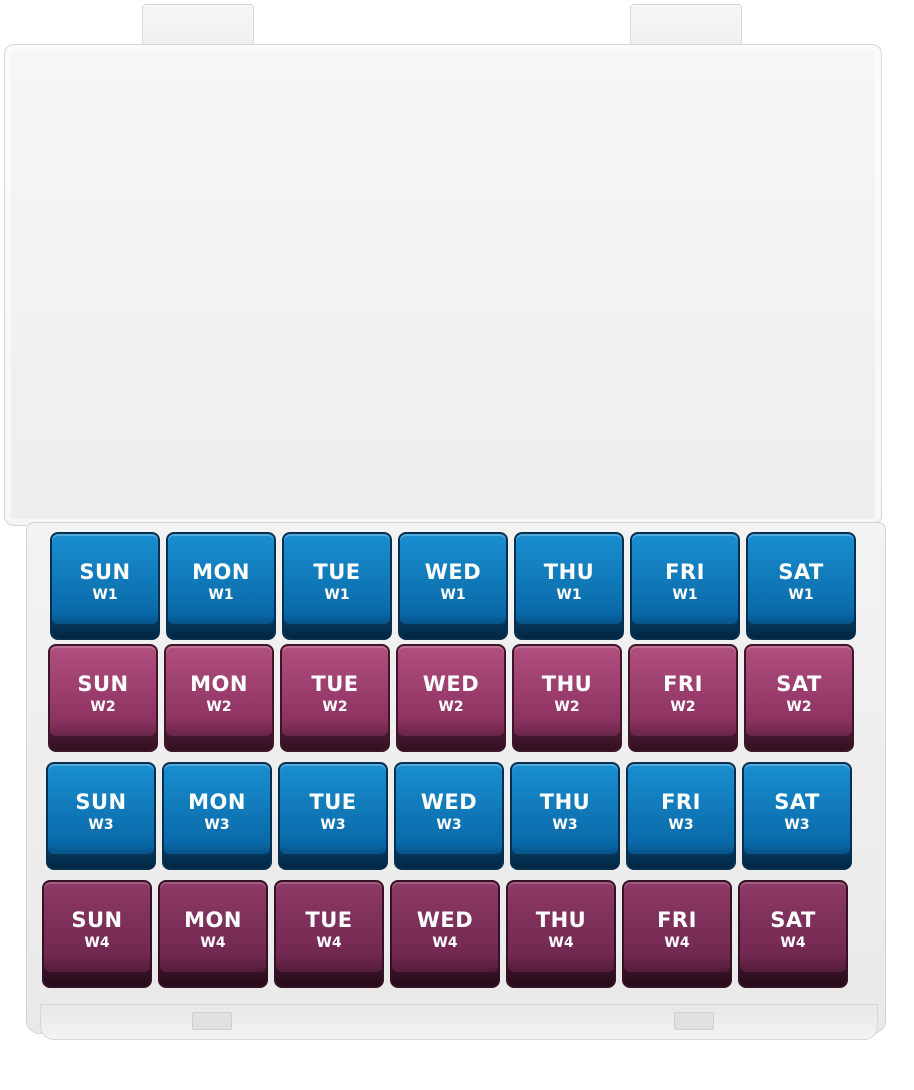 The width and height of the screenshot is (914, 1090). Describe the element at coordinates (694, 1021) in the screenshot. I see `case-clip-right` at that location.